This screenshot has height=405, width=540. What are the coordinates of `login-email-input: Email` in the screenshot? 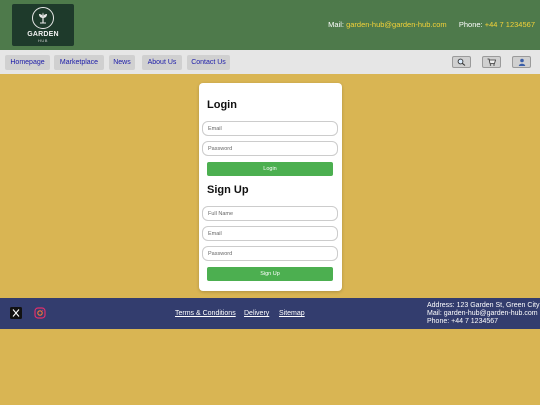 It's located at (270, 128).